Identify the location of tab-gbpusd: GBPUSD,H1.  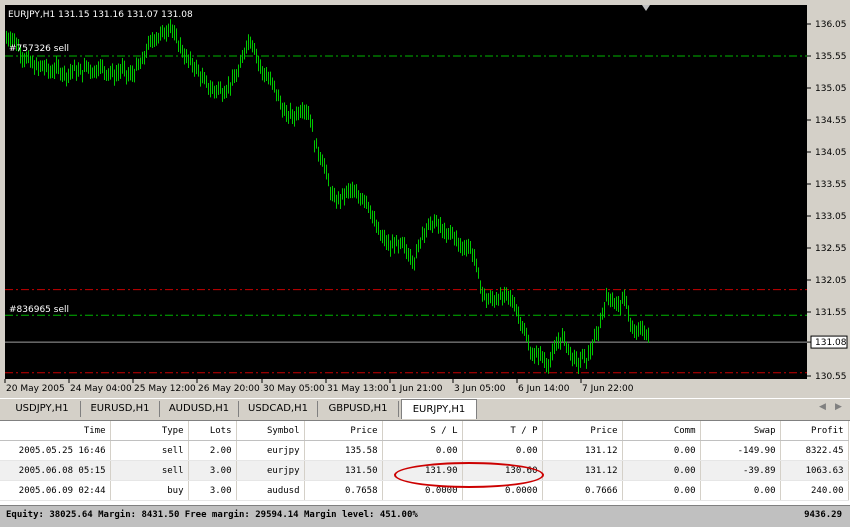
(358, 409).